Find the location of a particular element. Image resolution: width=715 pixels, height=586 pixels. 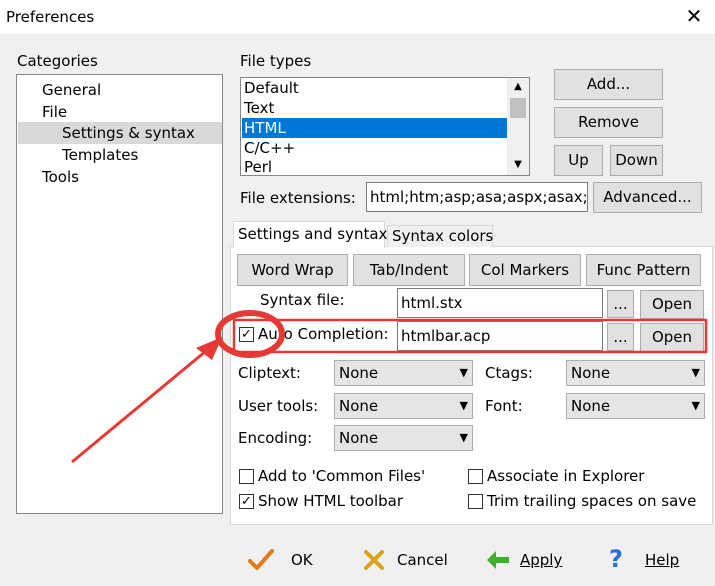

file-type-item: Text is located at coordinates (375, 108).